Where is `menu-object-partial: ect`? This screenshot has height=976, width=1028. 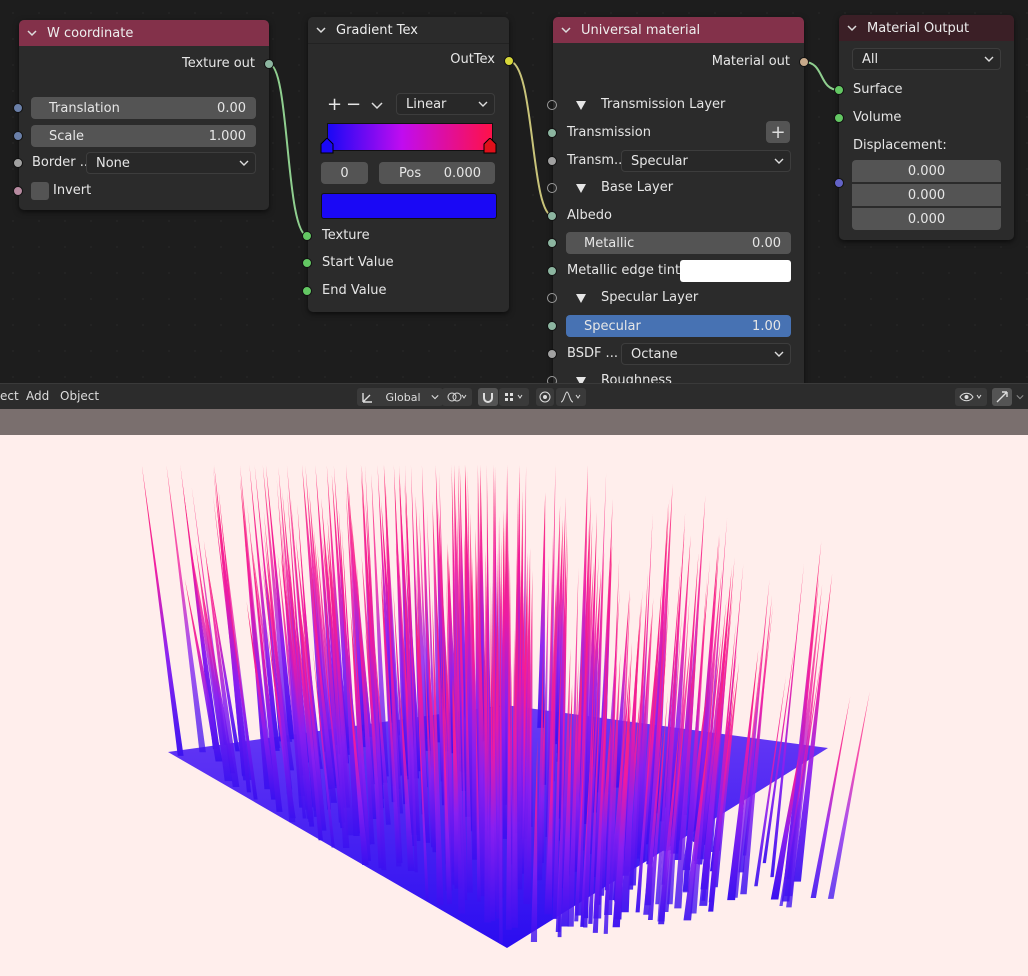
menu-object-partial: ect is located at coordinates (9, 396).